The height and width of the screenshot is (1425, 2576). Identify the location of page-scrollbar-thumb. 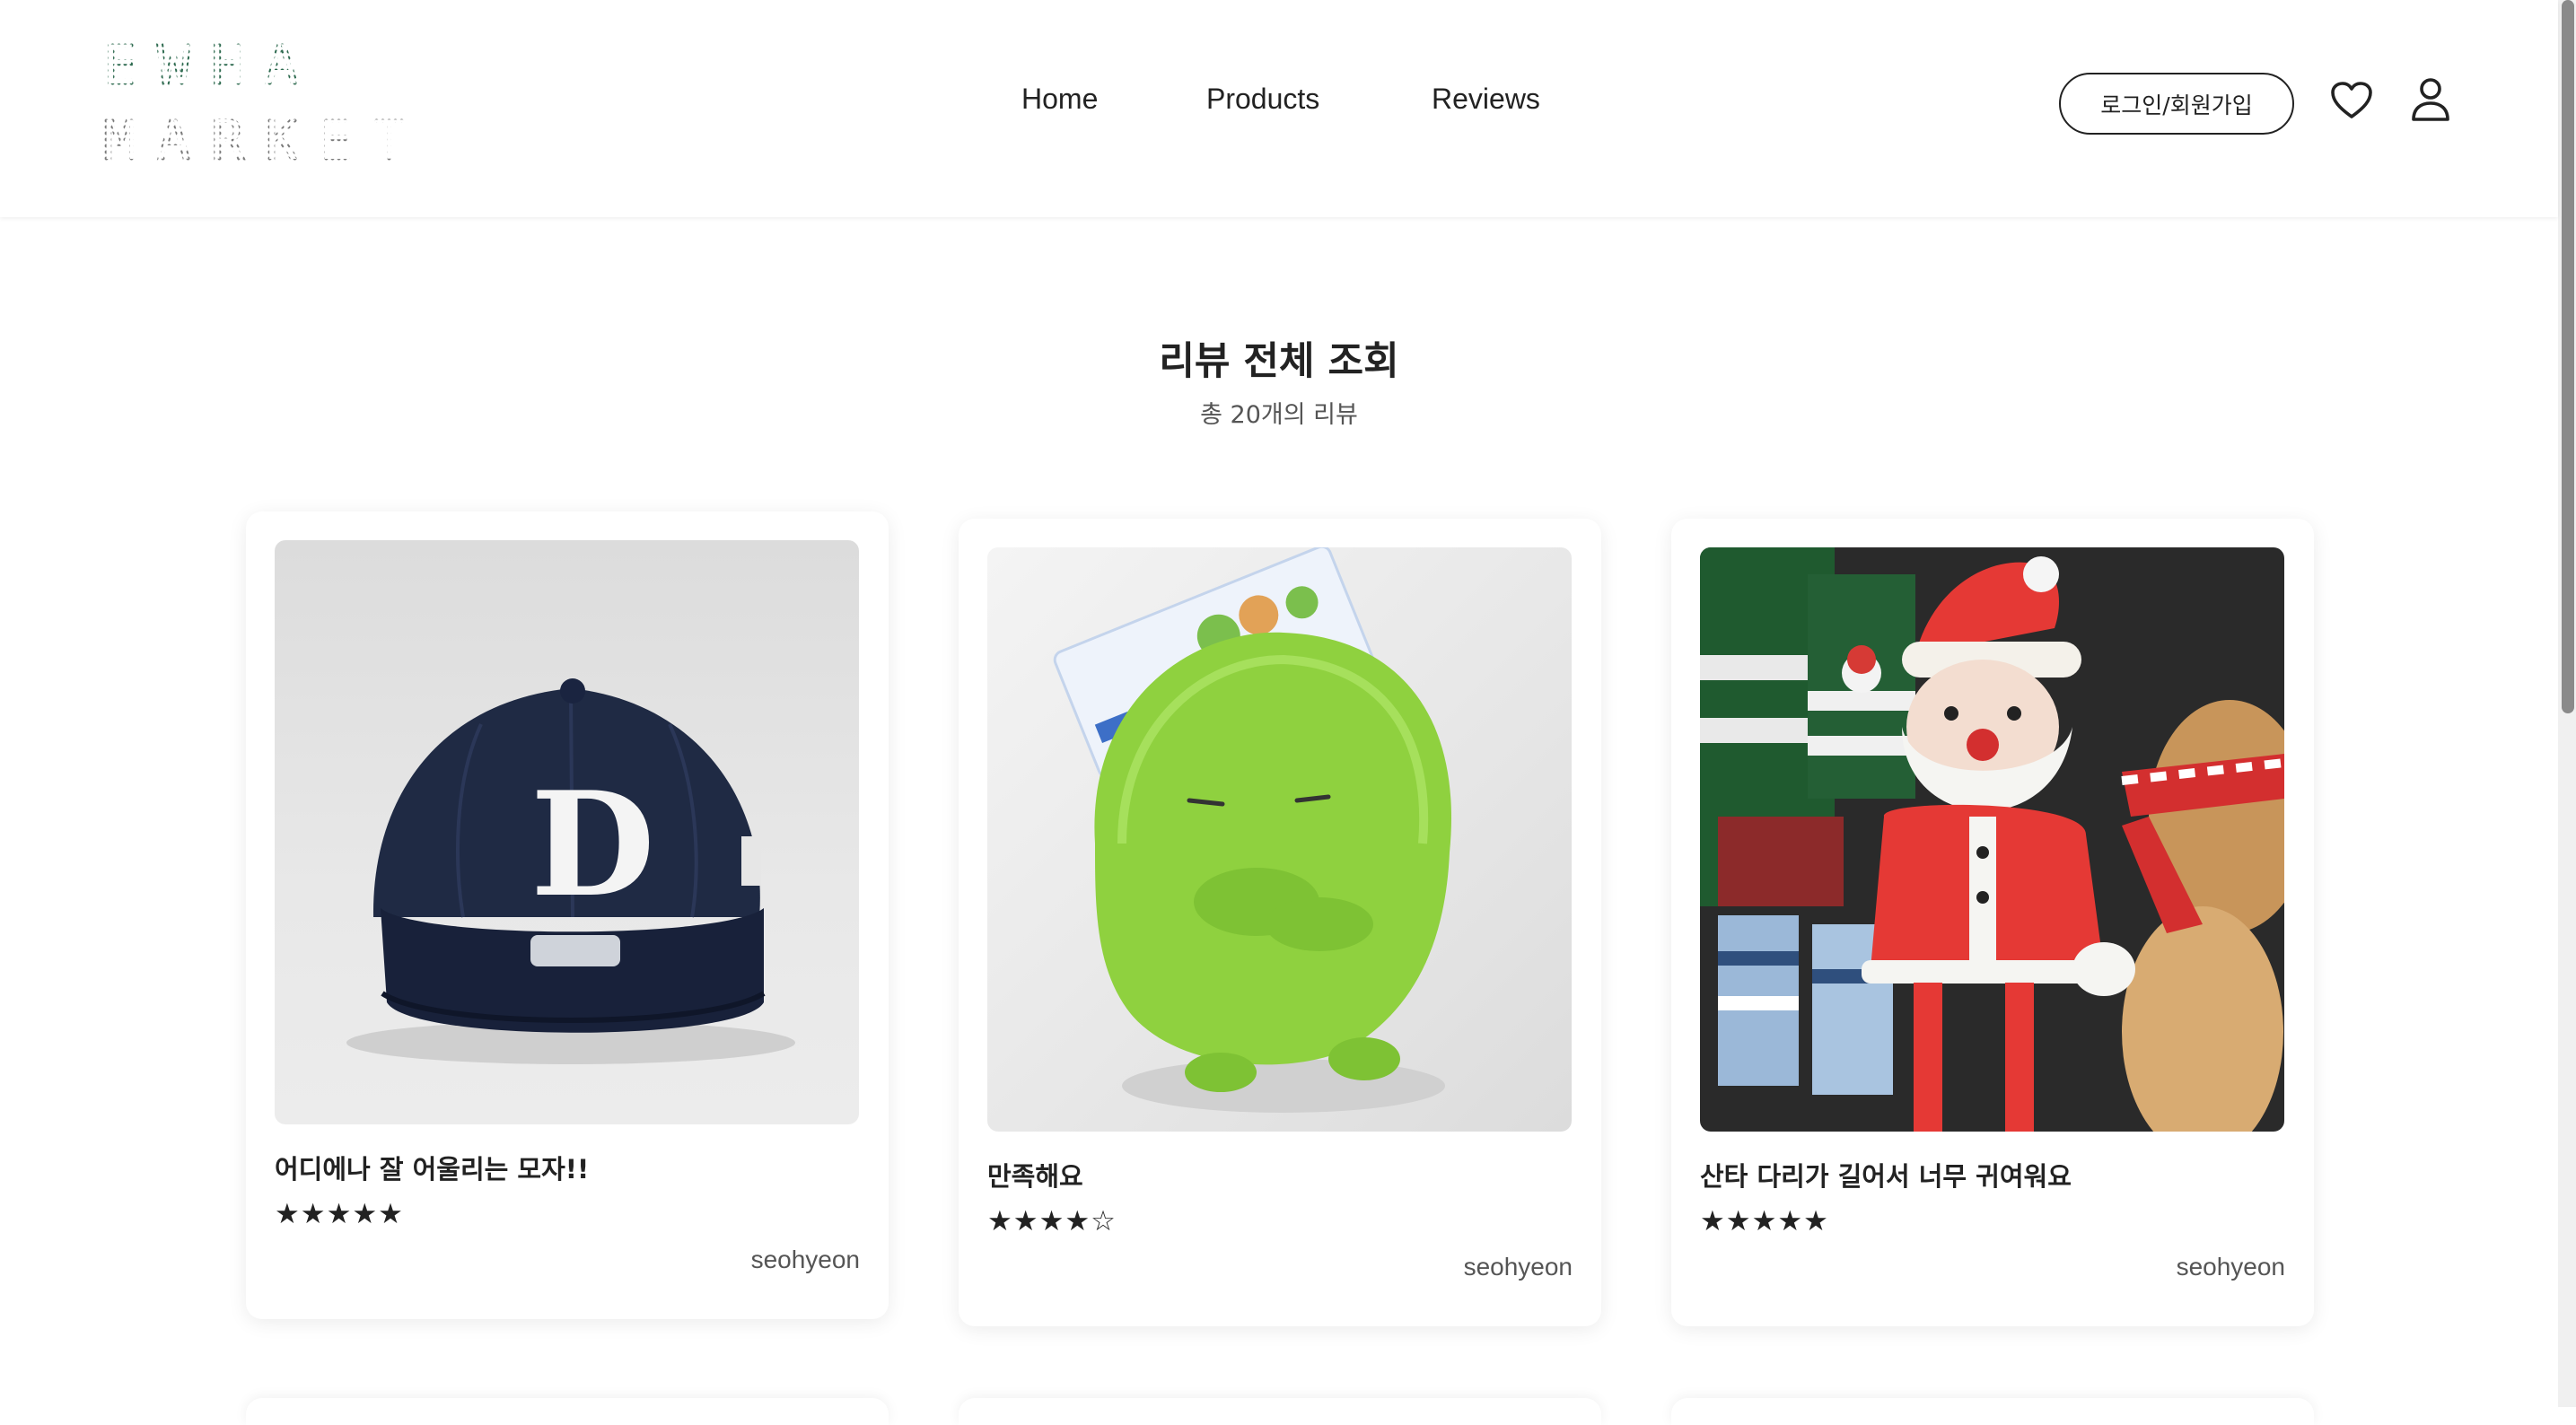
(2568, 356).